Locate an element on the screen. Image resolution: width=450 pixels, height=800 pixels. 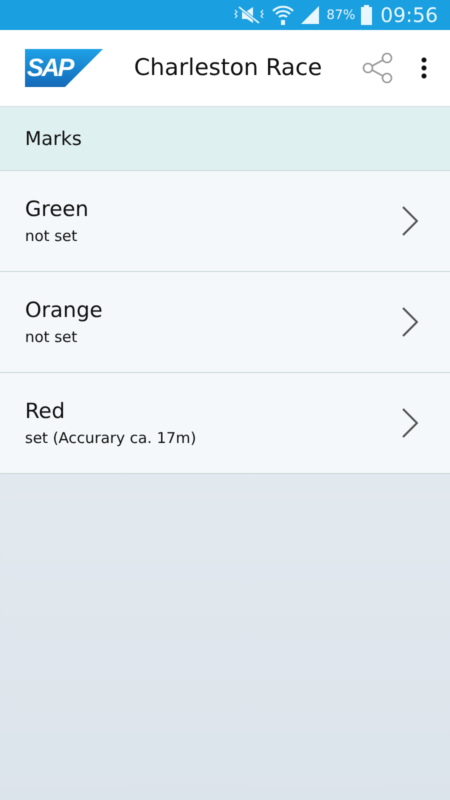
battery-icon is located at coordinates (366, 15).